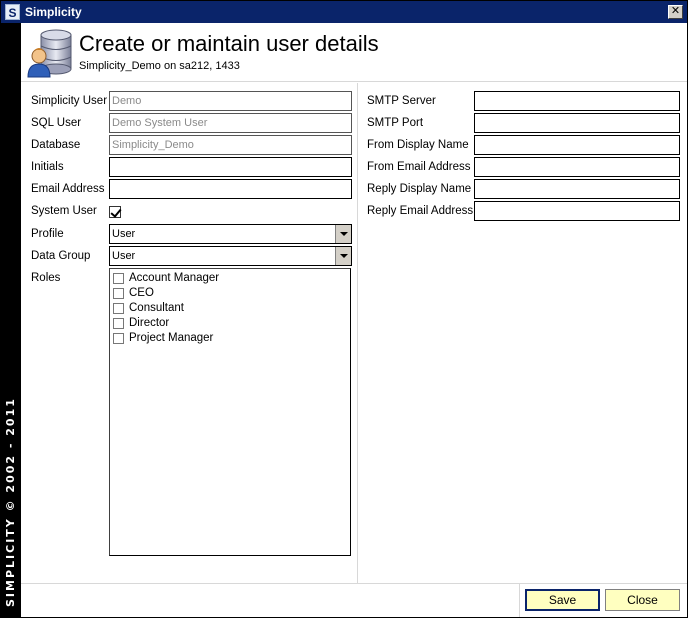 This screenshot has width=688, height=618. What do you see at coordinates (354, 81) in the screenshot?
I see `header-divider` at bounding box center [354, 81].